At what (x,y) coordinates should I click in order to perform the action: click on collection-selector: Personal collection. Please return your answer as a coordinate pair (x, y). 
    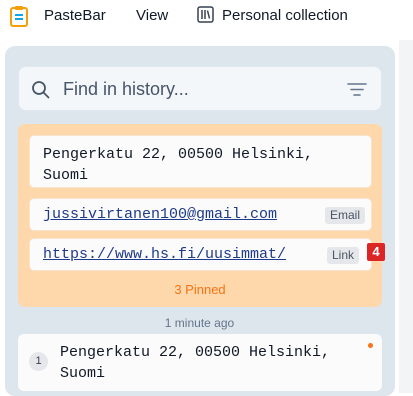
    Looking at the image, I should click on (285, 15).